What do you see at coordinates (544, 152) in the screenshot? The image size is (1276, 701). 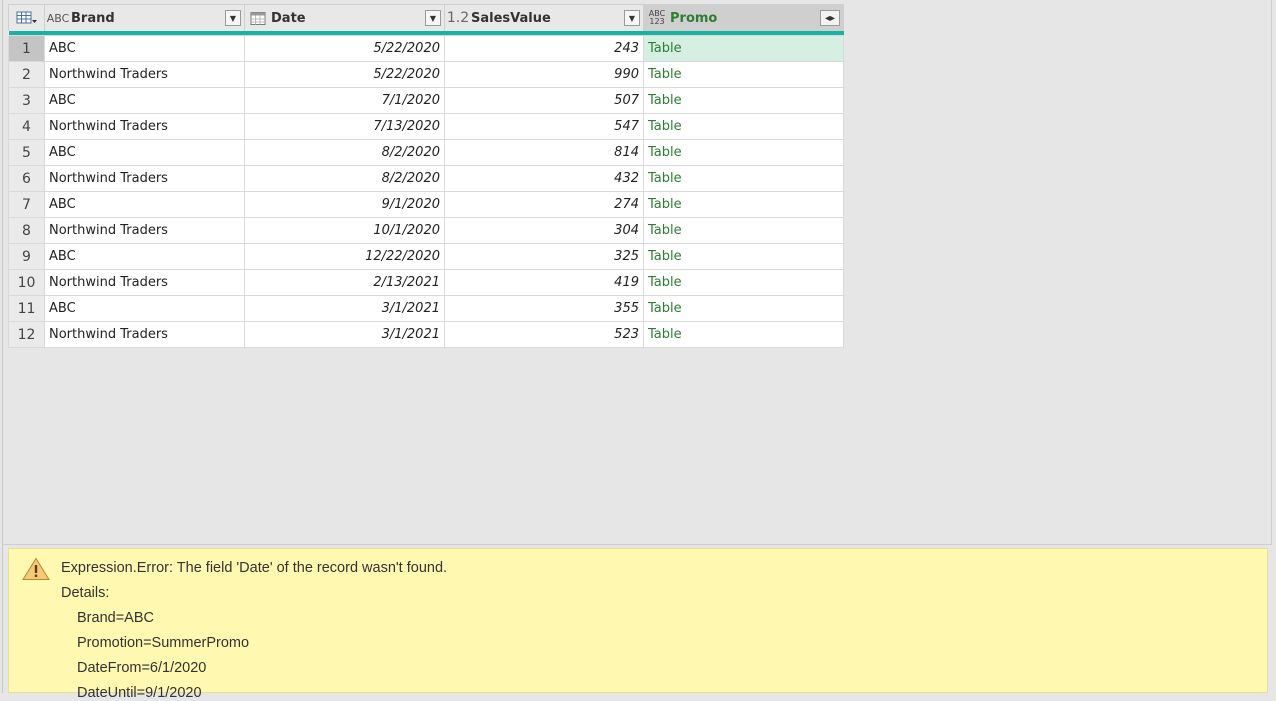 I see `cell-salesvalue: 814` at bounding box center [544, 152].